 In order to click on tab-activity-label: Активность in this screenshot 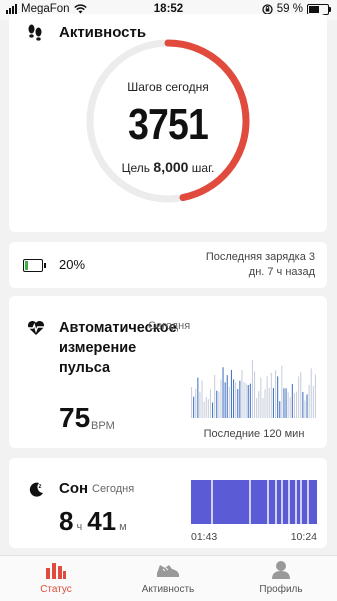, I will do `click(168, 589)`.